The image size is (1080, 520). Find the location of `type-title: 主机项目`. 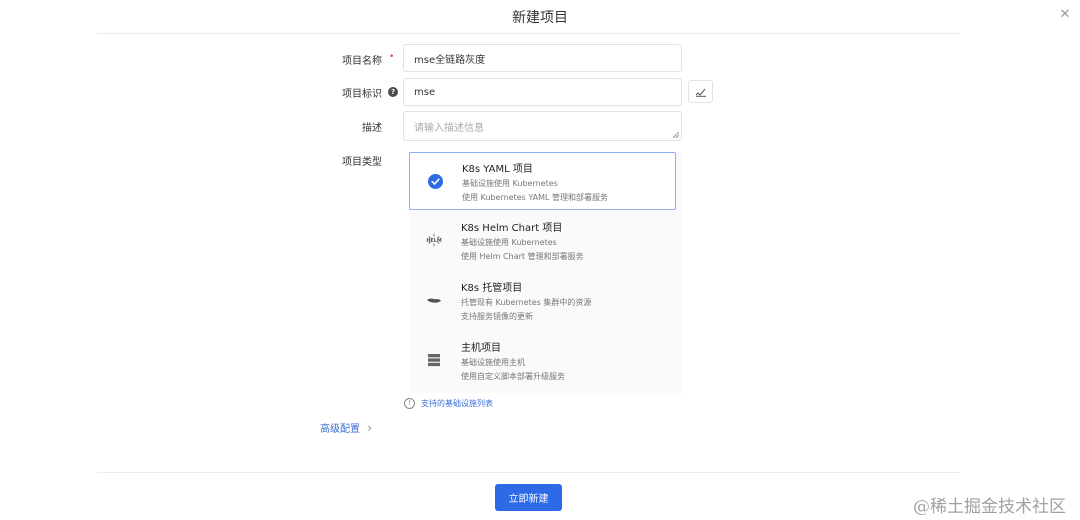

type-title: 主机项目 is located at coordinates (481, 348).